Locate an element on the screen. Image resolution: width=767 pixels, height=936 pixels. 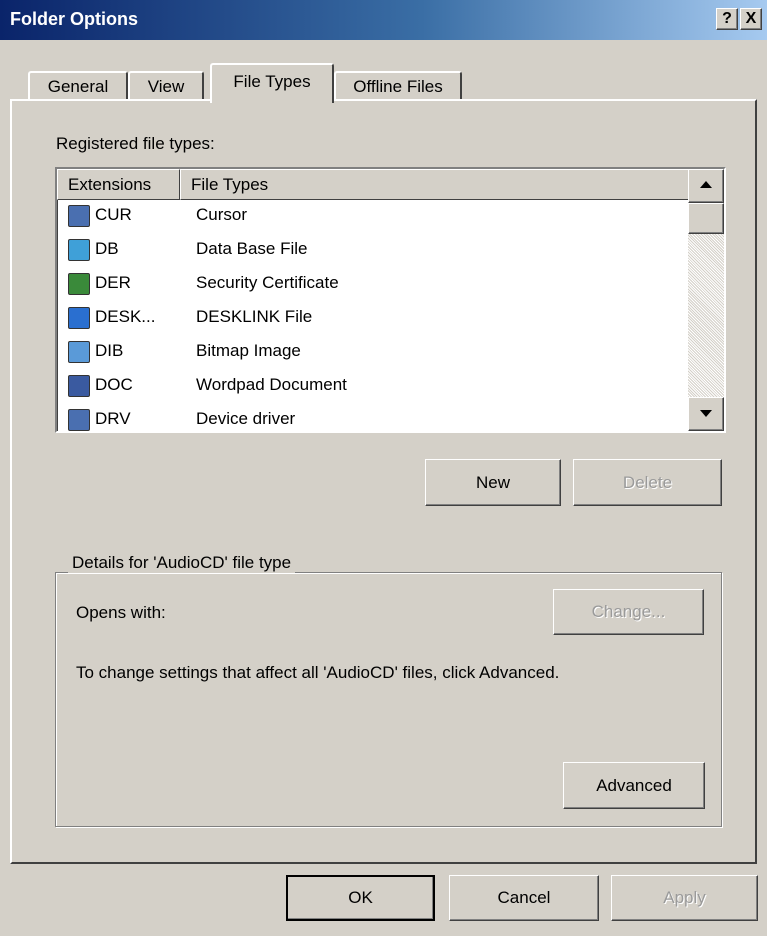
tab-view: View is located at coordinates (166, 86).